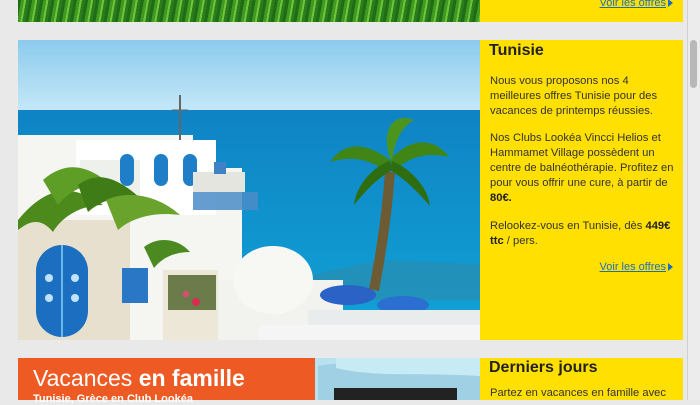 The image size is (700, 405). I want to click on tunisia-title: Tunisie, so click(516, 50).